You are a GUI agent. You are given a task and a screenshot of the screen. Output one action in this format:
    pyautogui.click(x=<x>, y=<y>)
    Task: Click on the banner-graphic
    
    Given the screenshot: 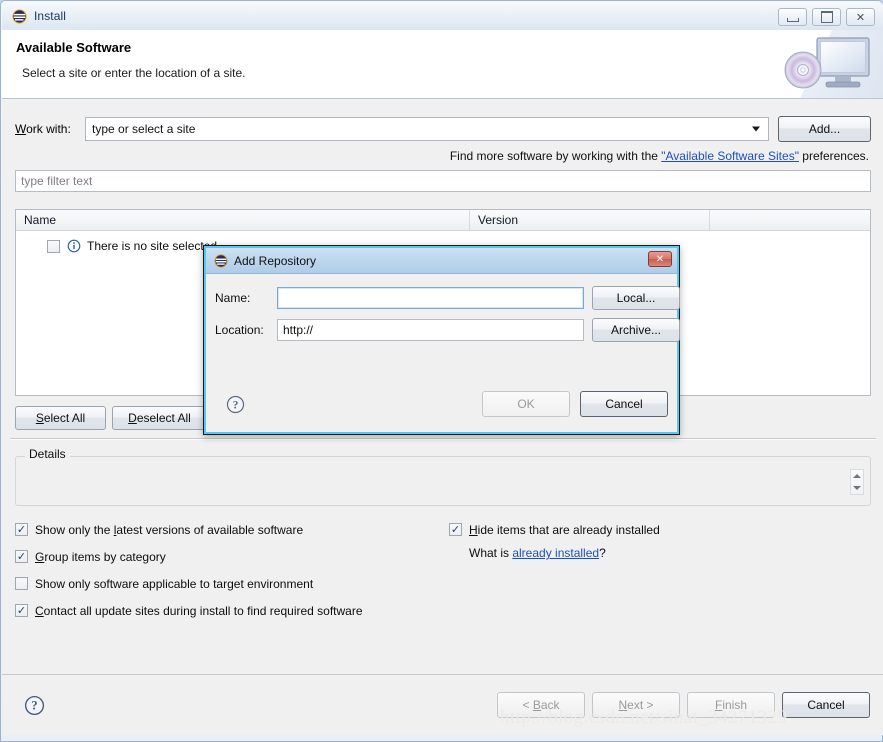 What is the action you would take?
    pyautogui.click(x=823, y=64)
    